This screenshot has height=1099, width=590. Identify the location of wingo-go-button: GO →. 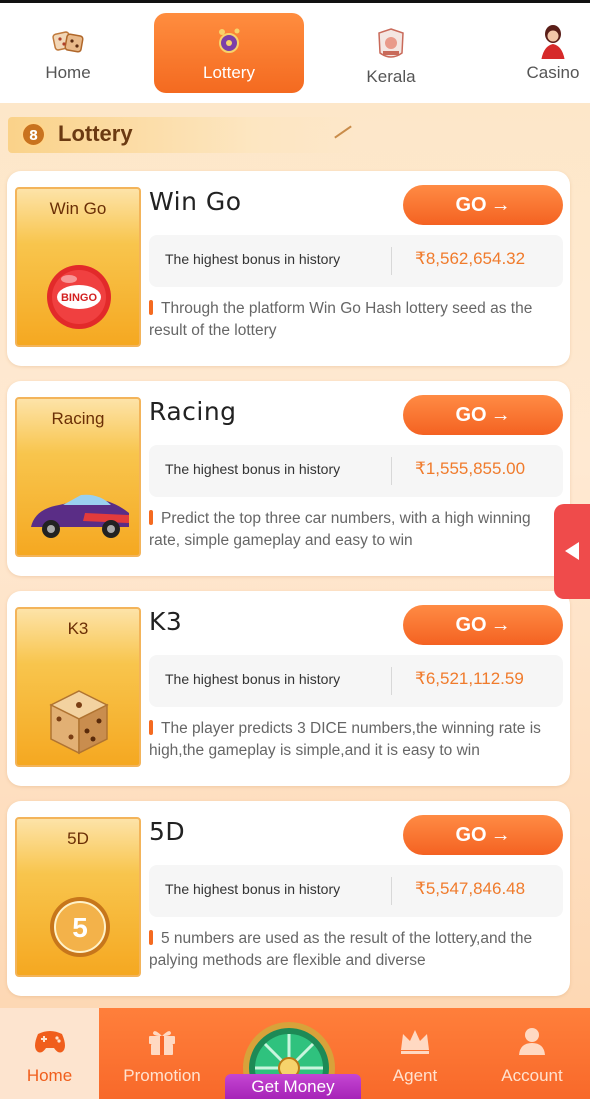
(483, 205).